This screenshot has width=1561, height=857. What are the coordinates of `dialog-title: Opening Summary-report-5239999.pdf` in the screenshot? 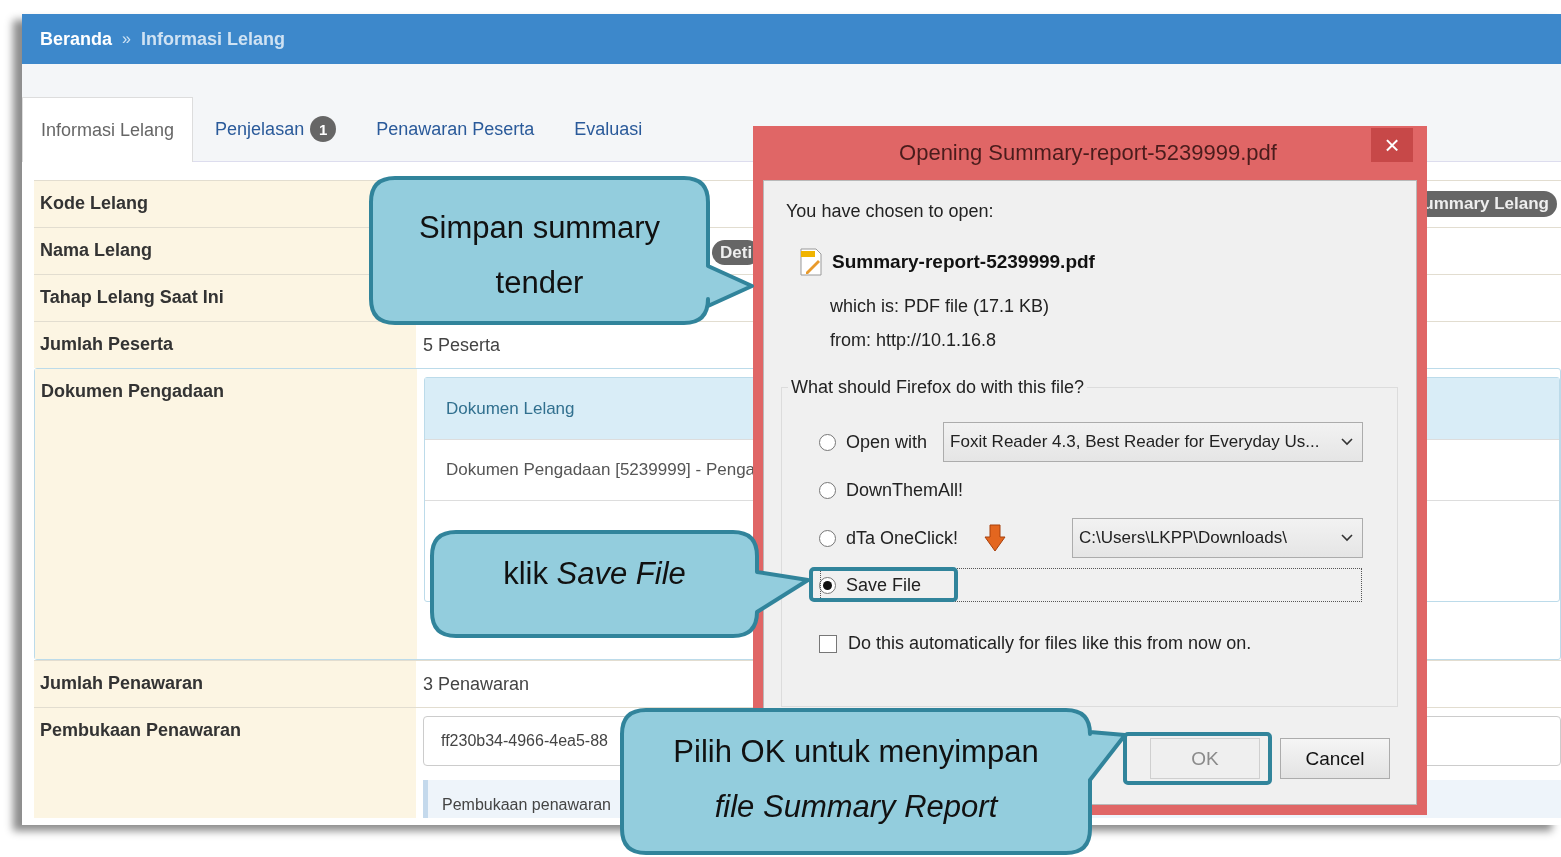 It's located at (1088, 152).